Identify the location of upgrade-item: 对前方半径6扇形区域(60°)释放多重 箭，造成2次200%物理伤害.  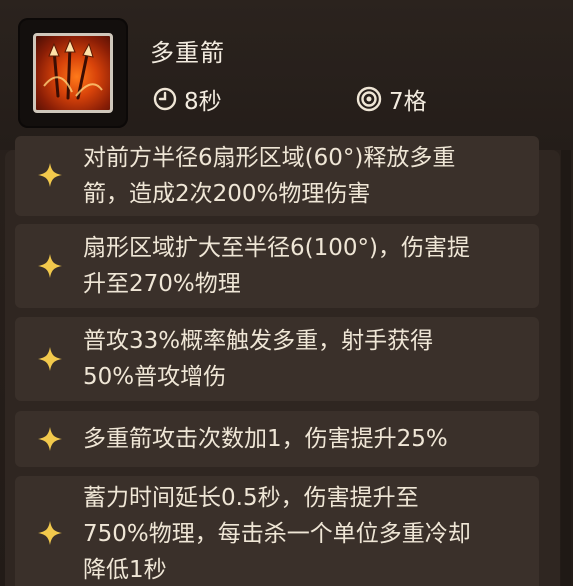
(277, 176).